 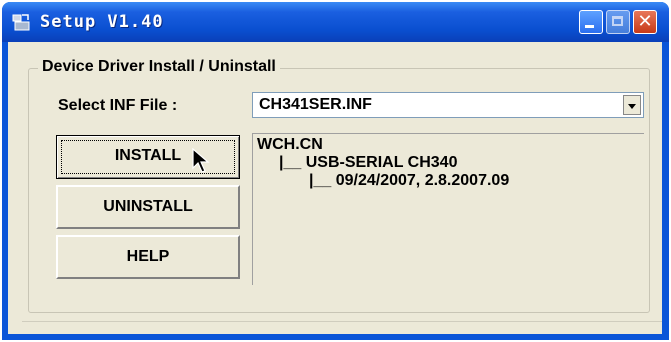 What do you see at coordinates (335, 22) in the screenshot?
I see `title-bar: Setup V1.40 ✕` at bounding box center [335, 22].